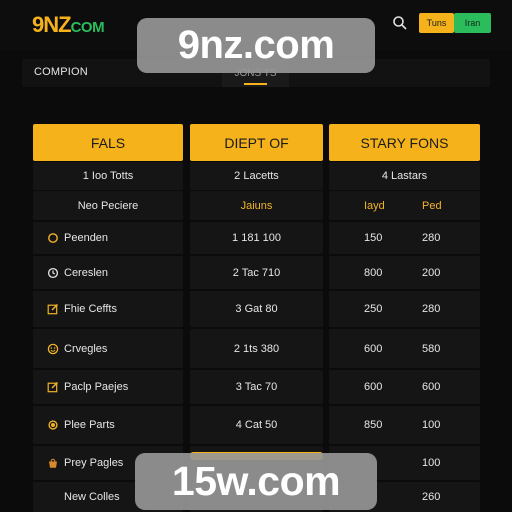 The height and width of the screenshot is (512, 512). I want to click on table-row-name: Plee Parts, so click(108, 425).